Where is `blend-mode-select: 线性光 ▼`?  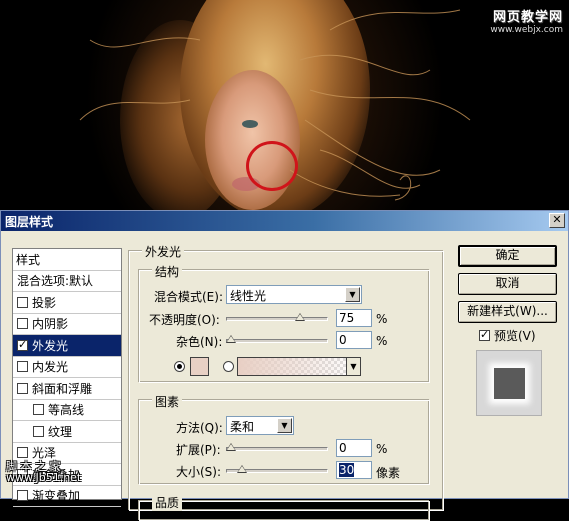
blend-mode-select: 线性光 ▼ is located at coordinates (294, 294).